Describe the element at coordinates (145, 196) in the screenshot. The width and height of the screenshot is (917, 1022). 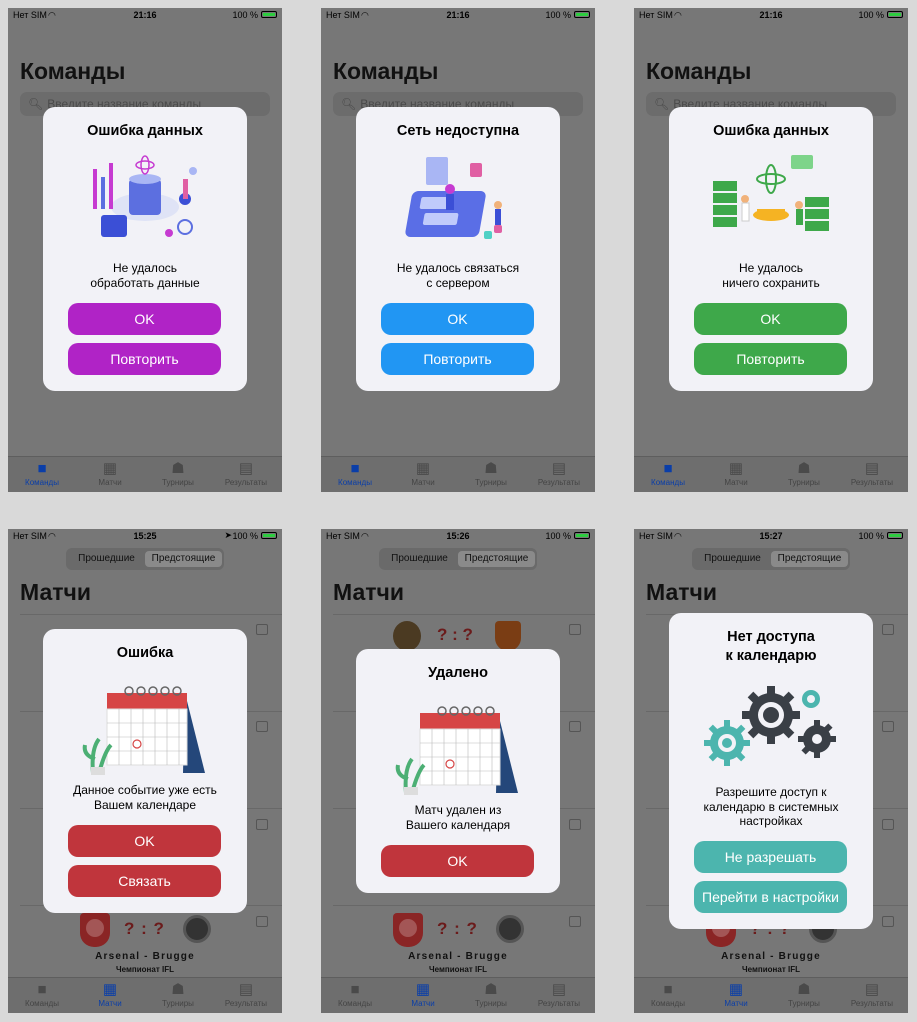
I see `data-analytics-illustration-icon` at that location.